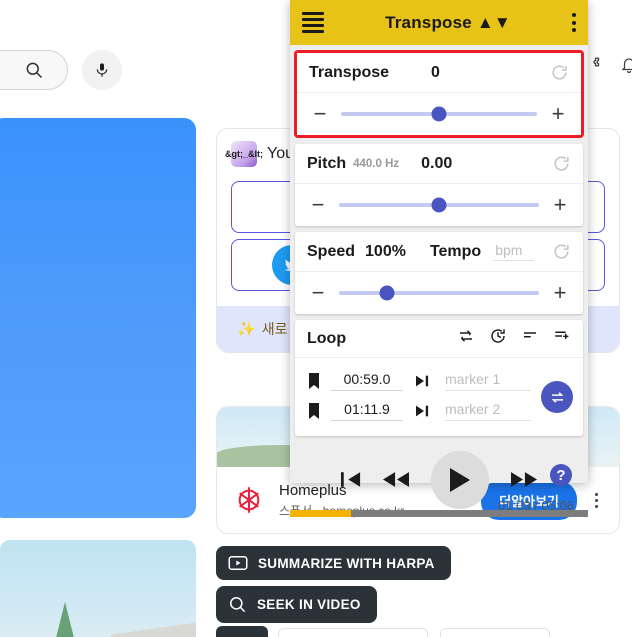 Image resolution: width=632 pixels, height=637 pixels. I want to click on loop-marker-2-input: marker 2, so click(488, 411).